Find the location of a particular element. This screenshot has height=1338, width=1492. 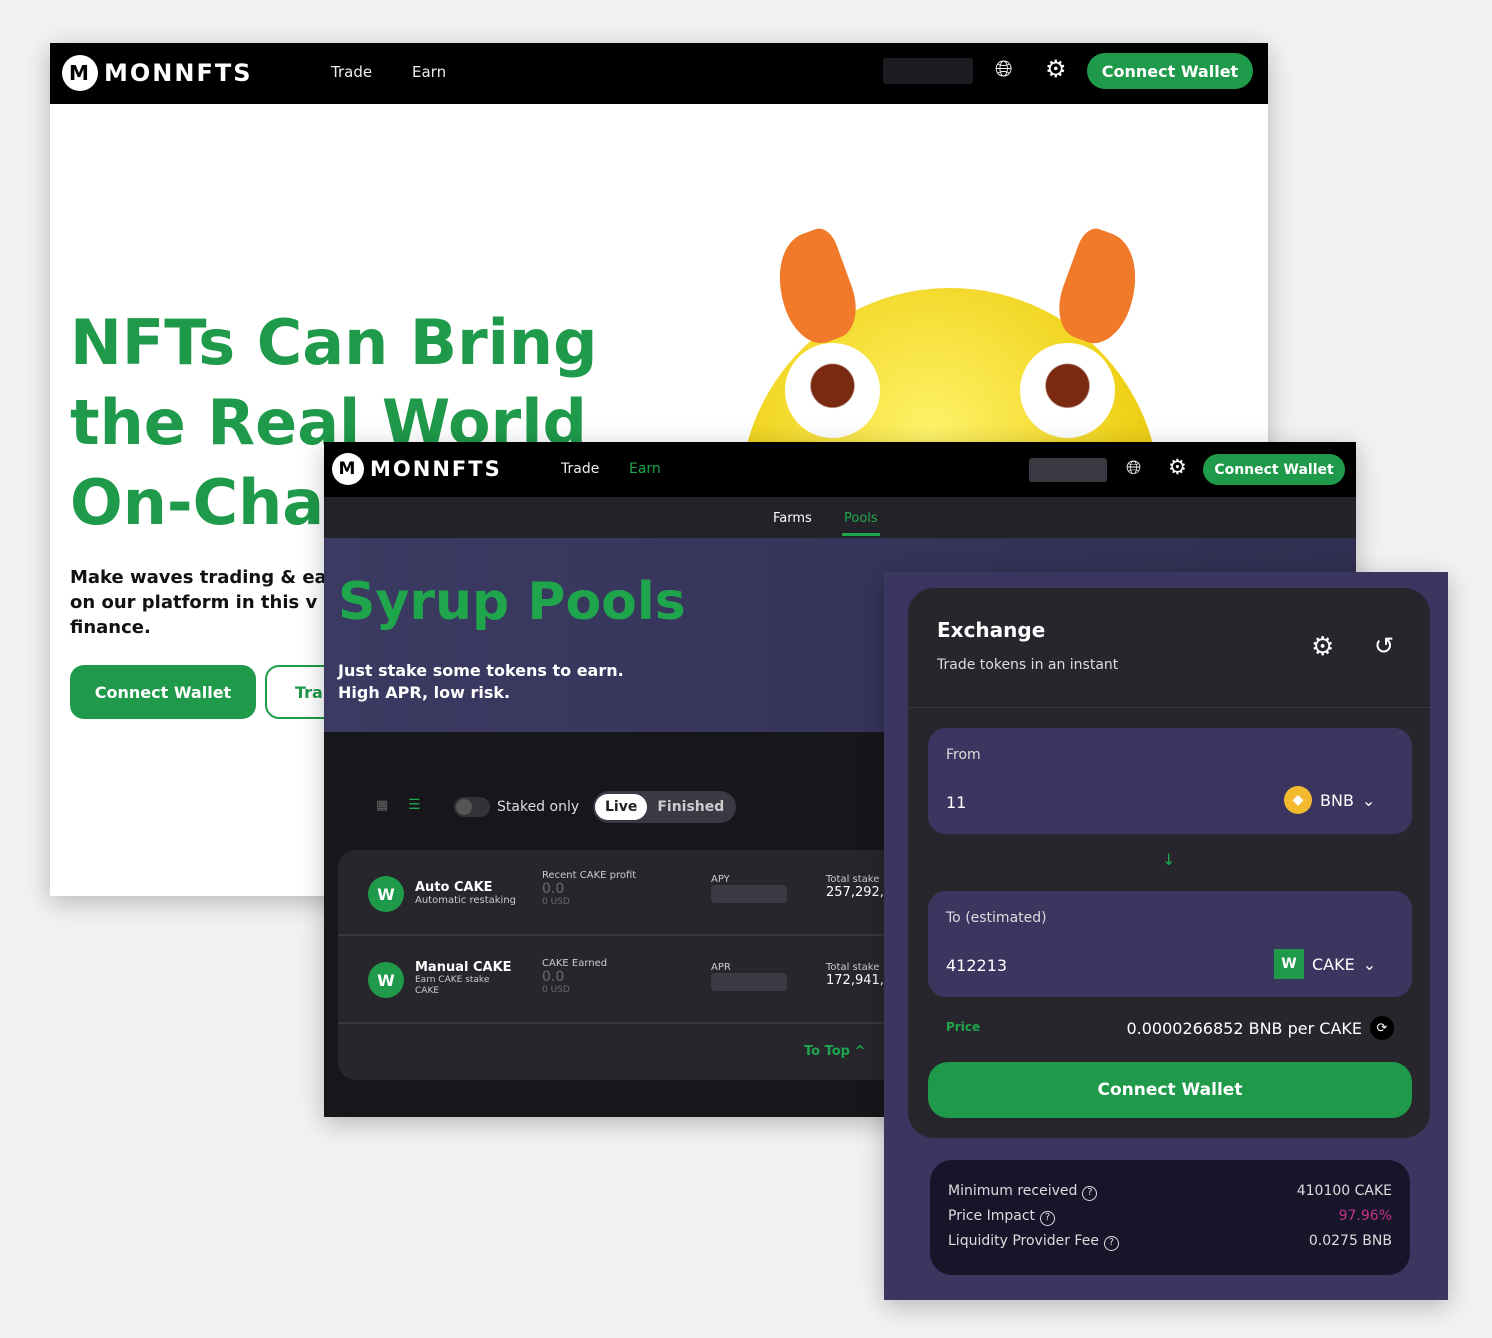

staked-only-toggle is located at coordinates (472, 807).